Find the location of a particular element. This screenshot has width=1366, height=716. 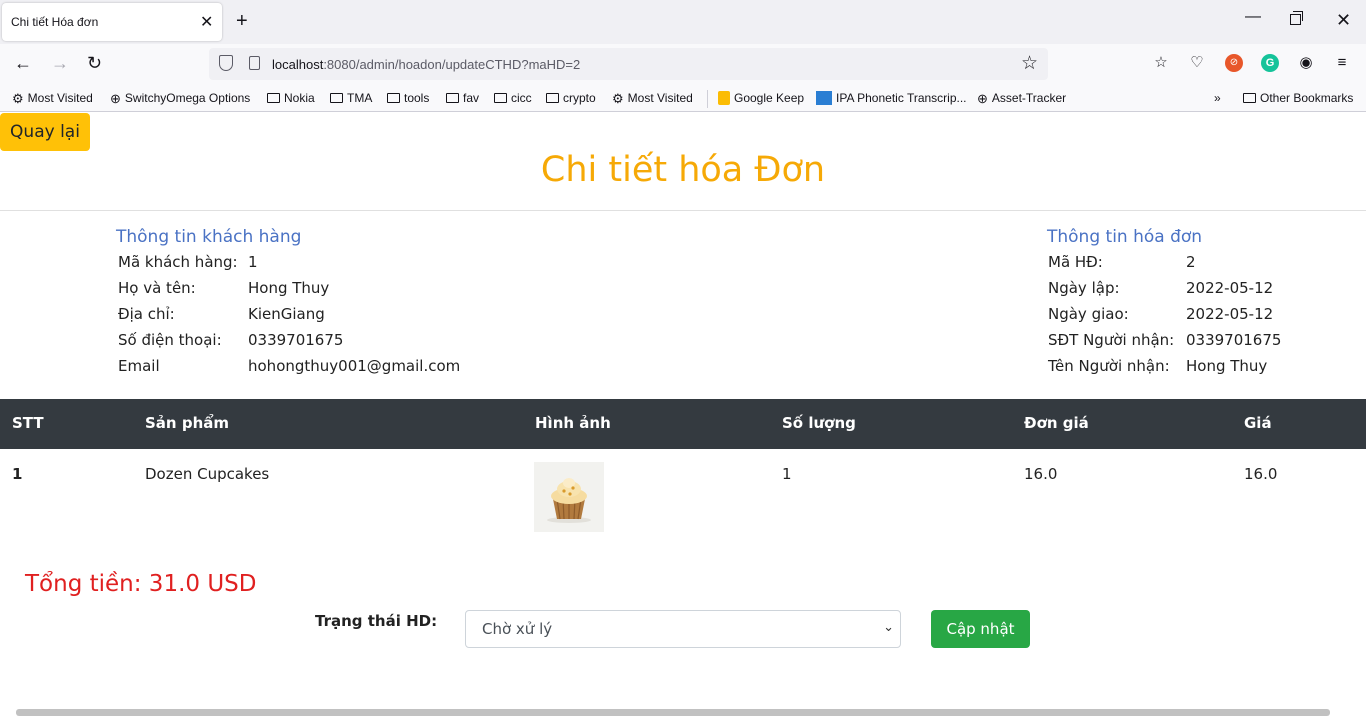

horizontal-scrollbar is located at coordinates (673, 712).